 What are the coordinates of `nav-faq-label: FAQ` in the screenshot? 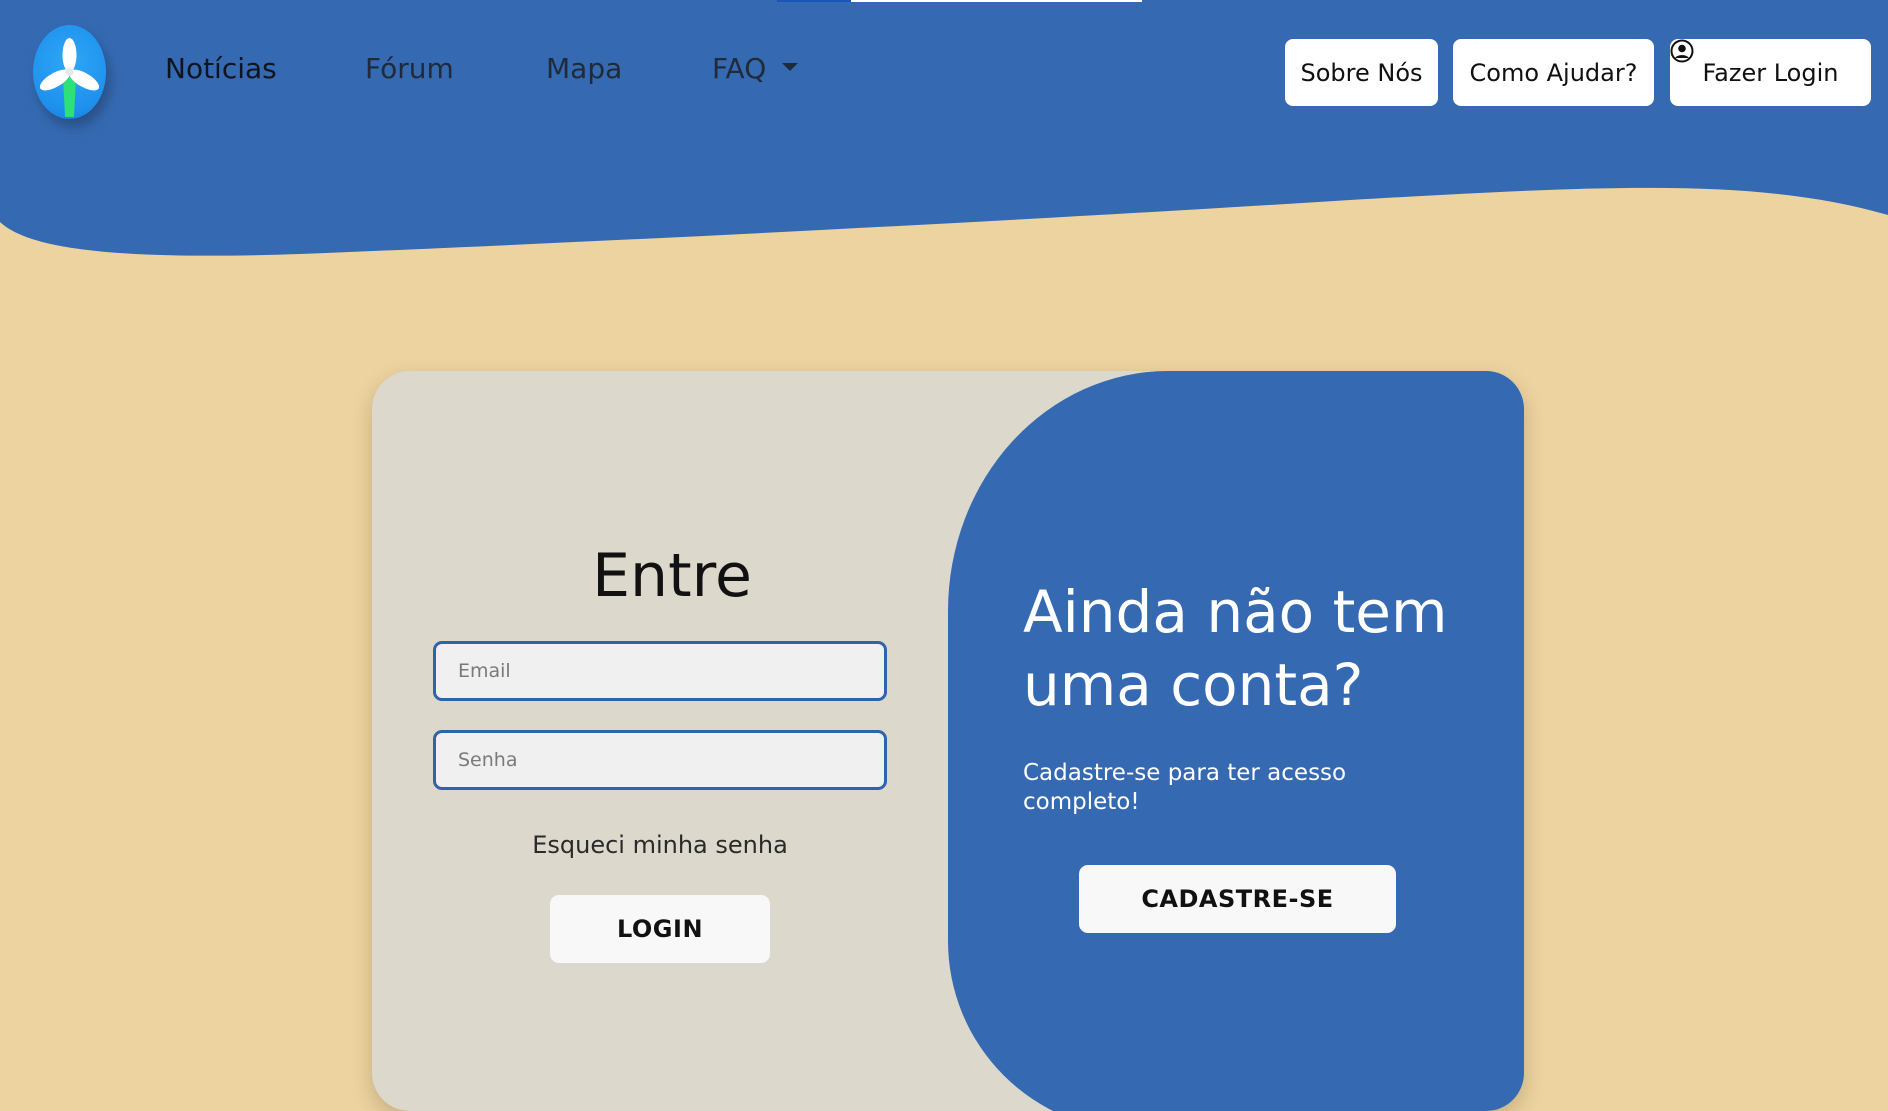 It's located at (739, 68).